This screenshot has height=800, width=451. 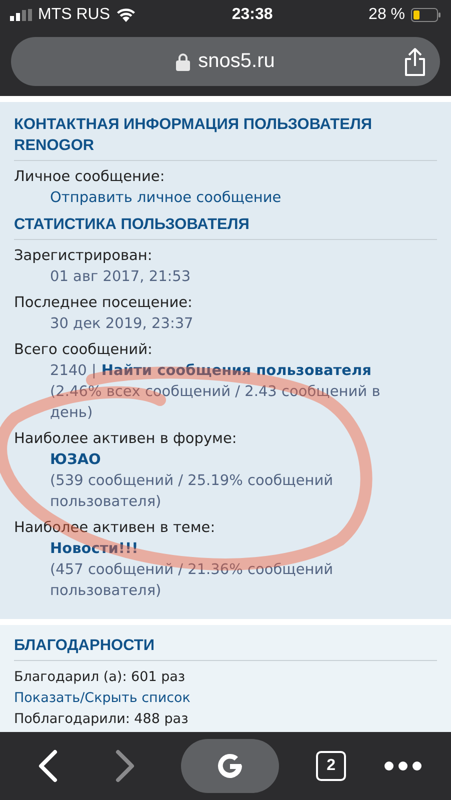 I want to click on field-value: 2140 |, so click(x=73, y=371).